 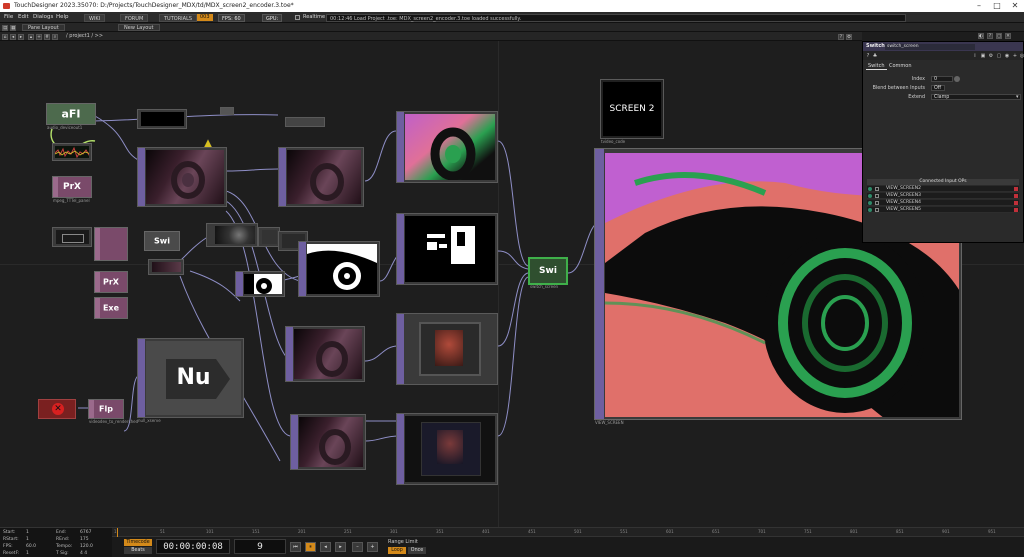 I want to click on forum-button: FORUM, so click(x=134, y=17).